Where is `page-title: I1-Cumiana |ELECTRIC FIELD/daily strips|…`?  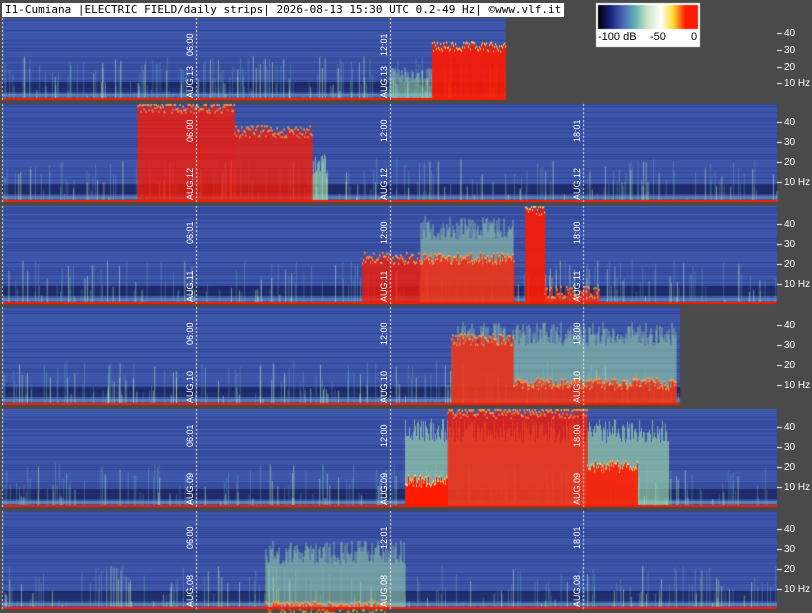
page-title: I1-Cumiana |ELECTRIC FIELD/daily strips|… is located at coordinates (283, 10).